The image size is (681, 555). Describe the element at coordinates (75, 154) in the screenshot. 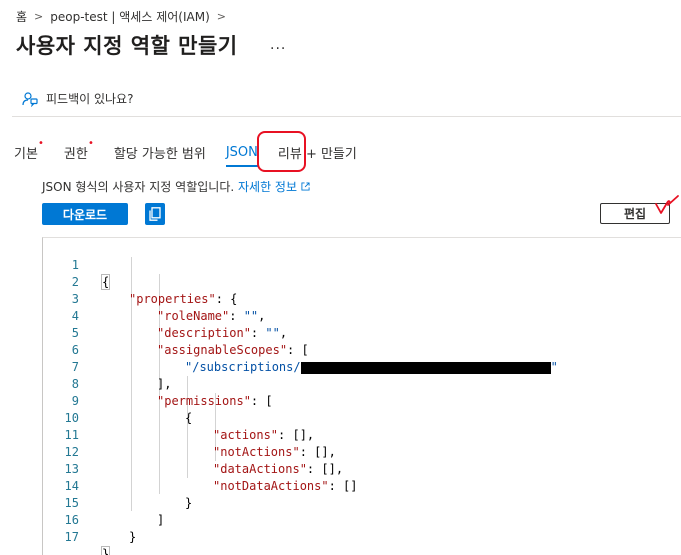

I see `tab-label: 권한` at that location.